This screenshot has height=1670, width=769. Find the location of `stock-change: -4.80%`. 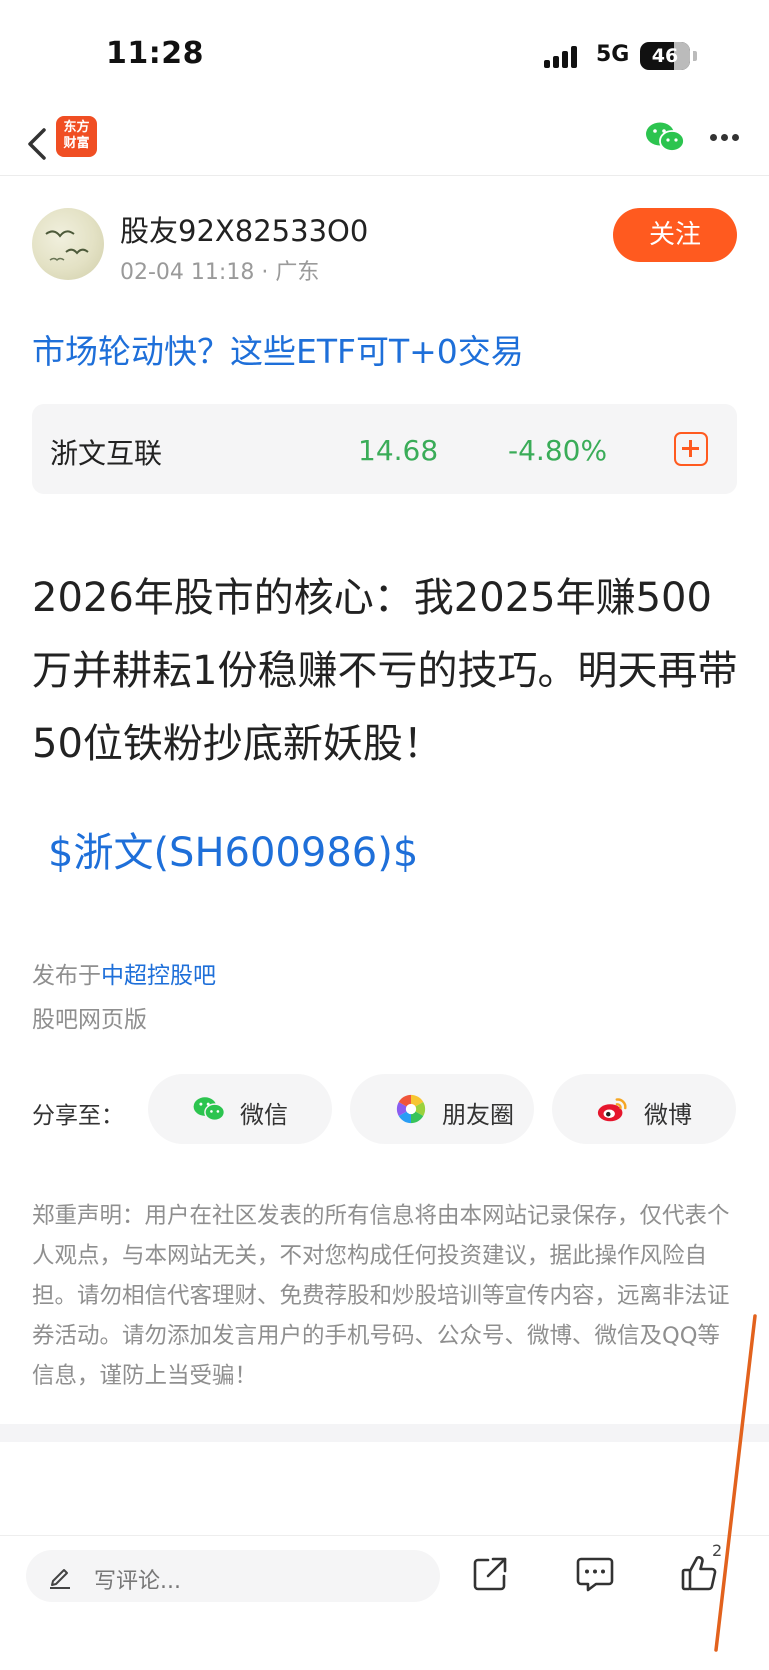

stock-change: -4.80% is located at coordinates (558, 450).